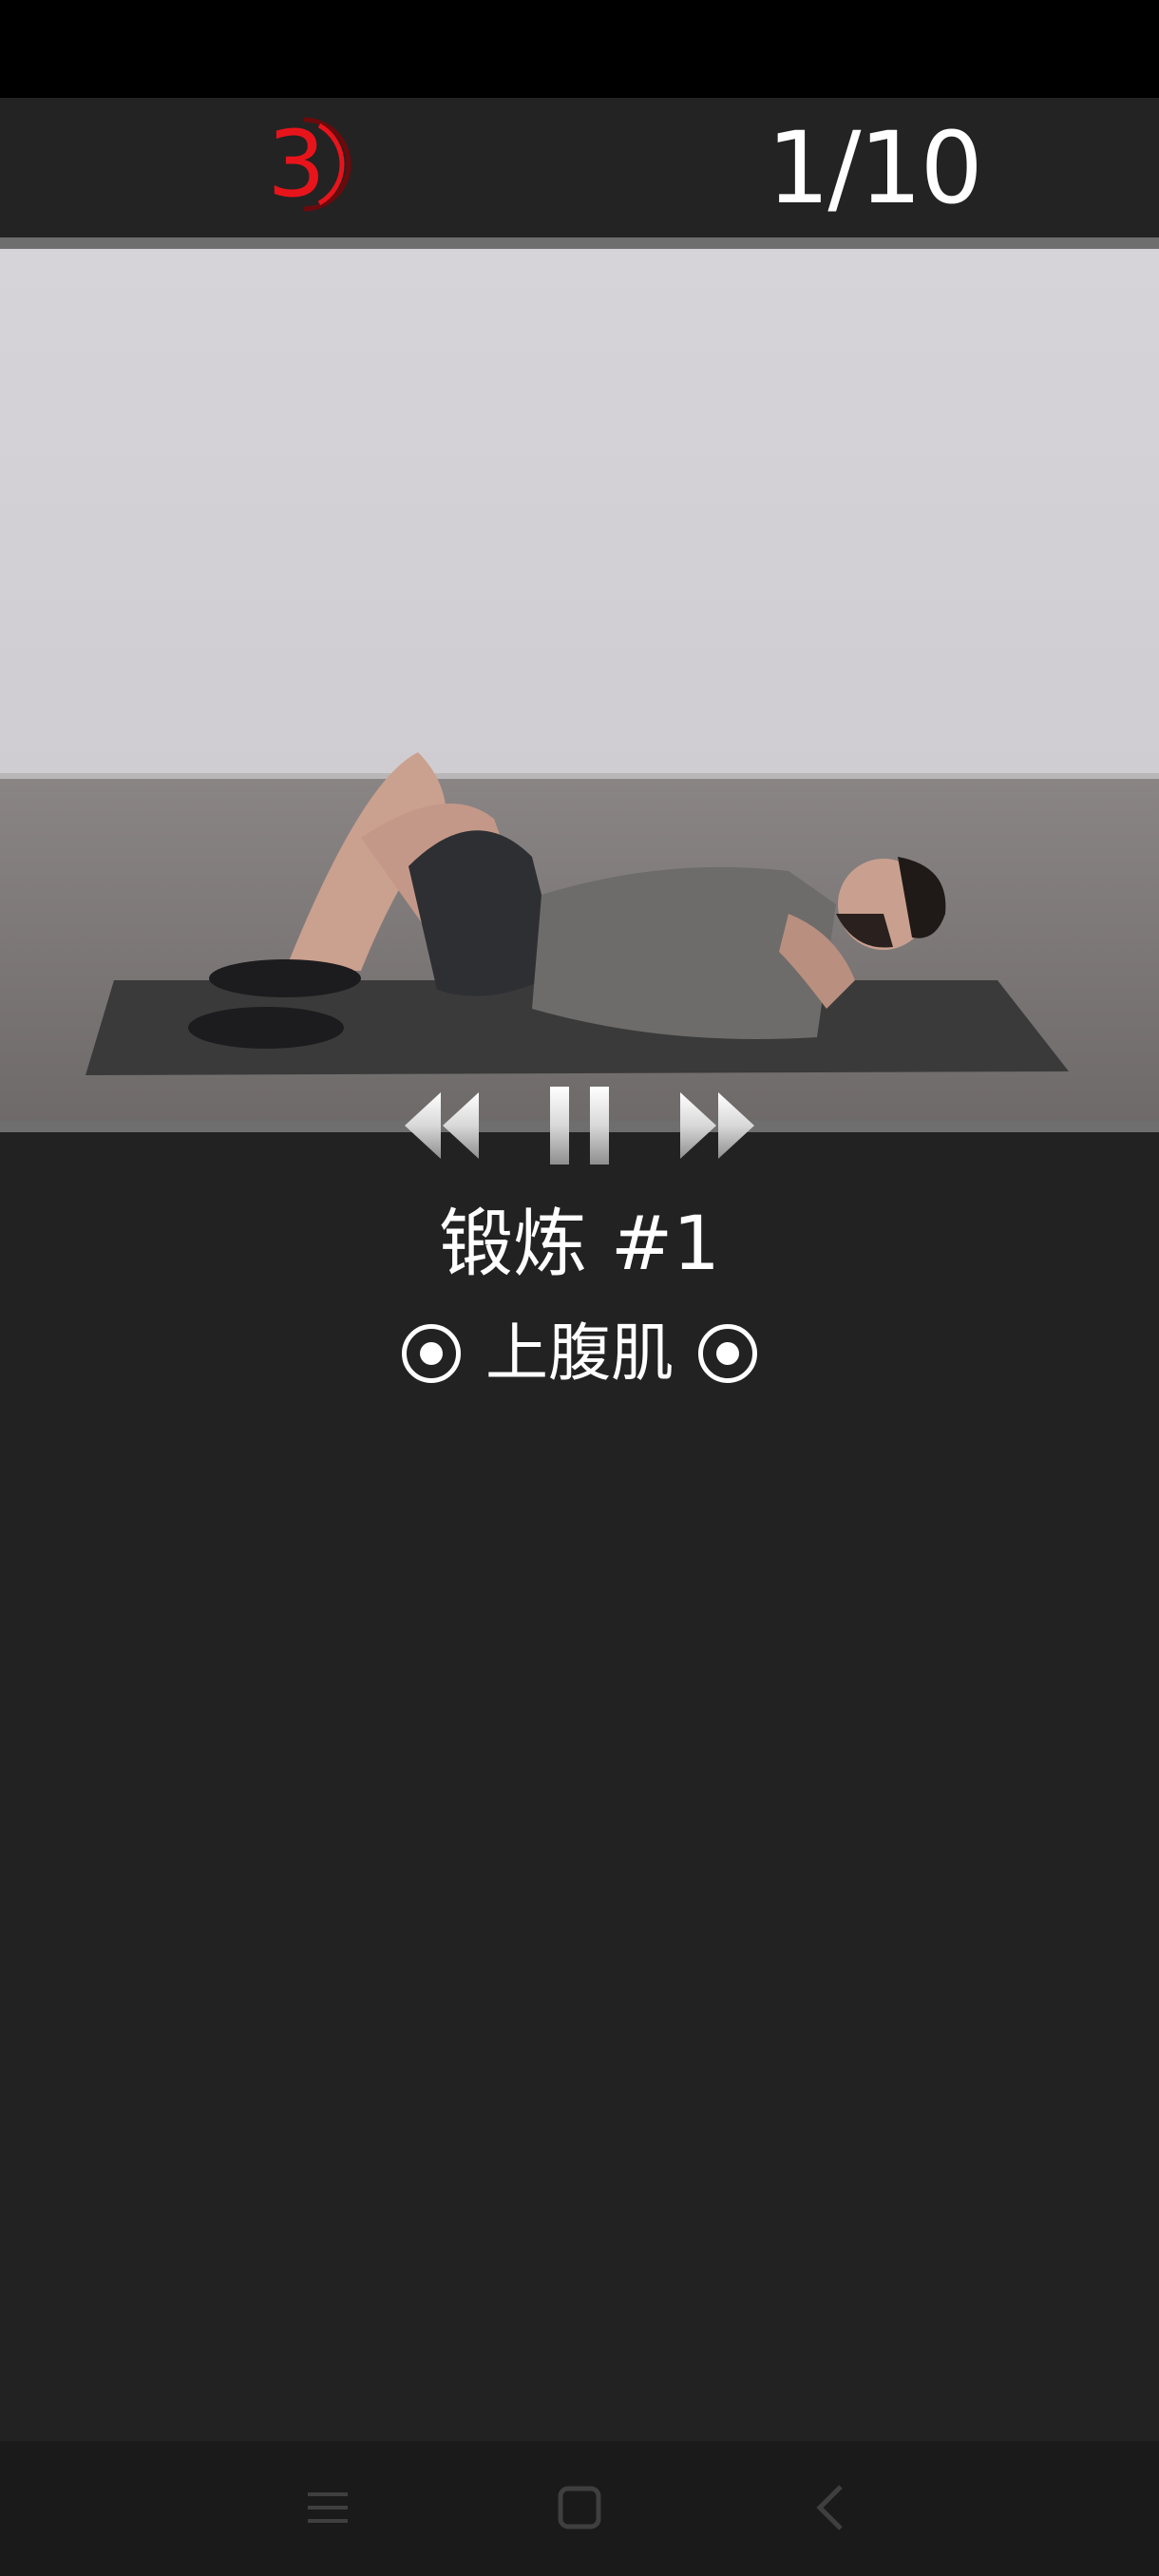 The height and width of the screenshot is (2576, 1159). I want to click on home-icon, so click(579, 2508).